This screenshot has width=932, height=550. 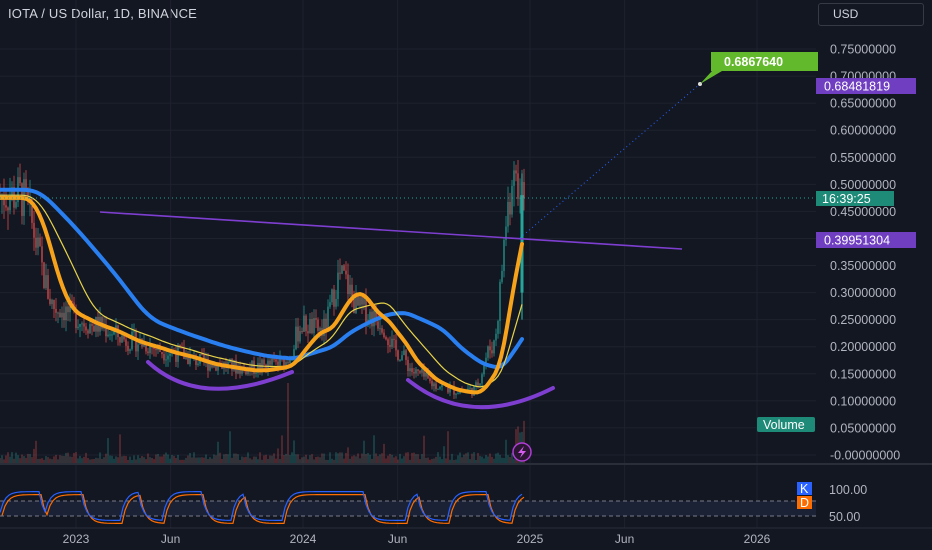 What do you see at coordinates (522, 452) in the screenshot?
I see `lightning-icon` at bounding box center [522, 452].